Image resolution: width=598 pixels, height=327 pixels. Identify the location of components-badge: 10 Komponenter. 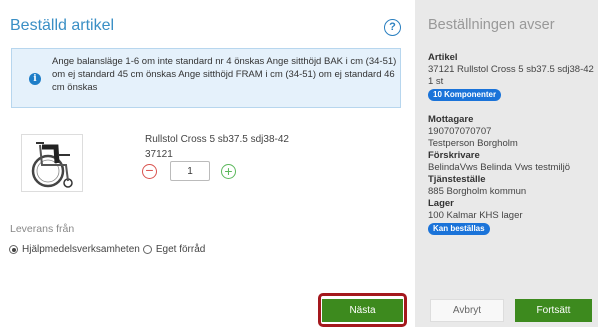
(465, 95).